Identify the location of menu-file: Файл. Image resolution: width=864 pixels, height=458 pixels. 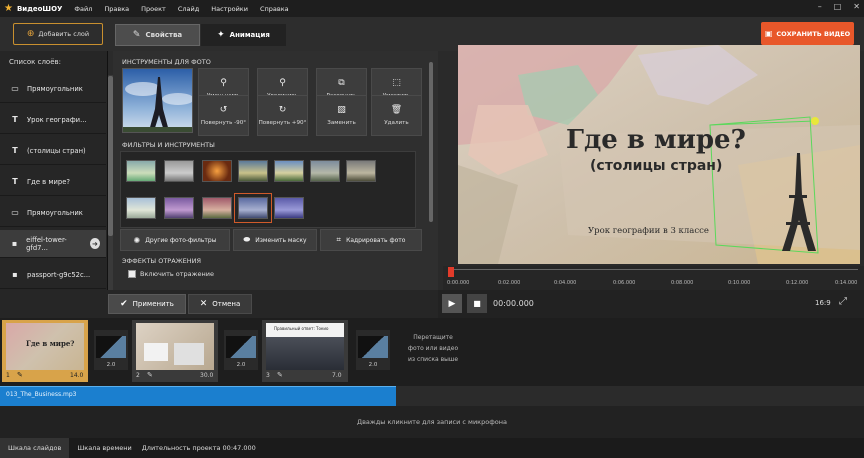
(83, 9).